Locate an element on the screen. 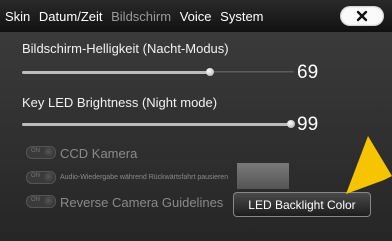 Image resolution: width=392 pixels, height=241 pixels. key-led-night-value: 99 is located at coordinates (308, 124).